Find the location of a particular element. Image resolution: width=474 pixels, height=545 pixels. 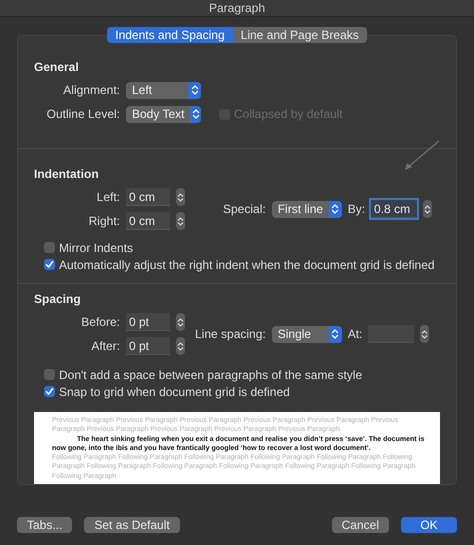

tab: Line and Page Breaks is located at coordinates (299, 35).